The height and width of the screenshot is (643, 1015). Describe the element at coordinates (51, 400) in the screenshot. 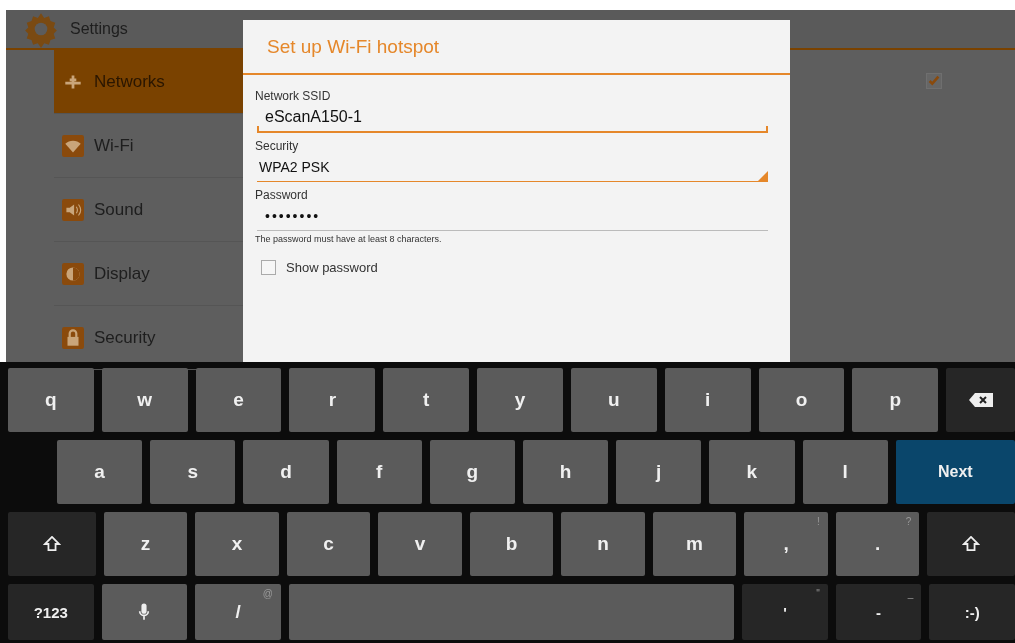

I see `key: q` at that location.